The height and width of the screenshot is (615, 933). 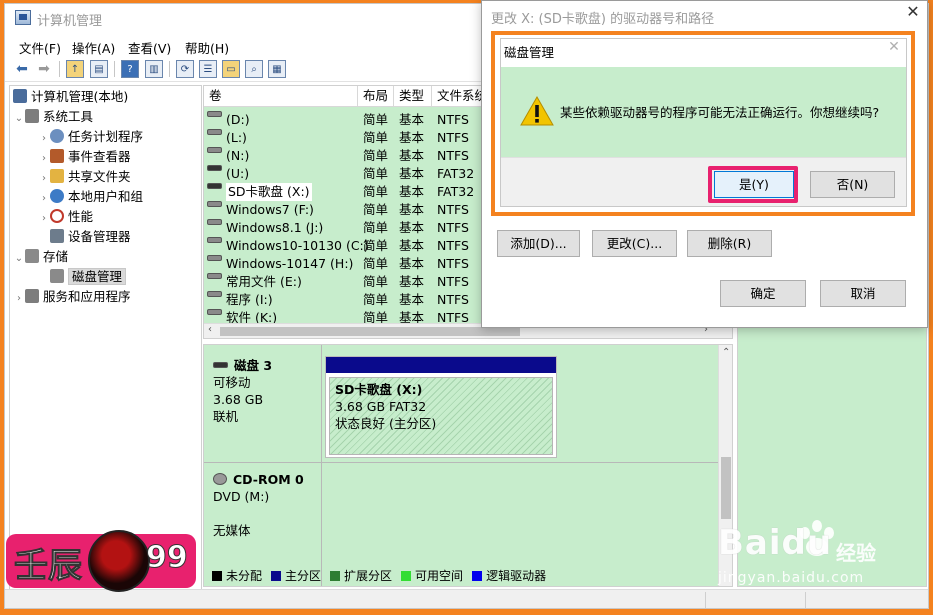 I want to click on open-folder-icon: ▭, so click(x=231, y=69).